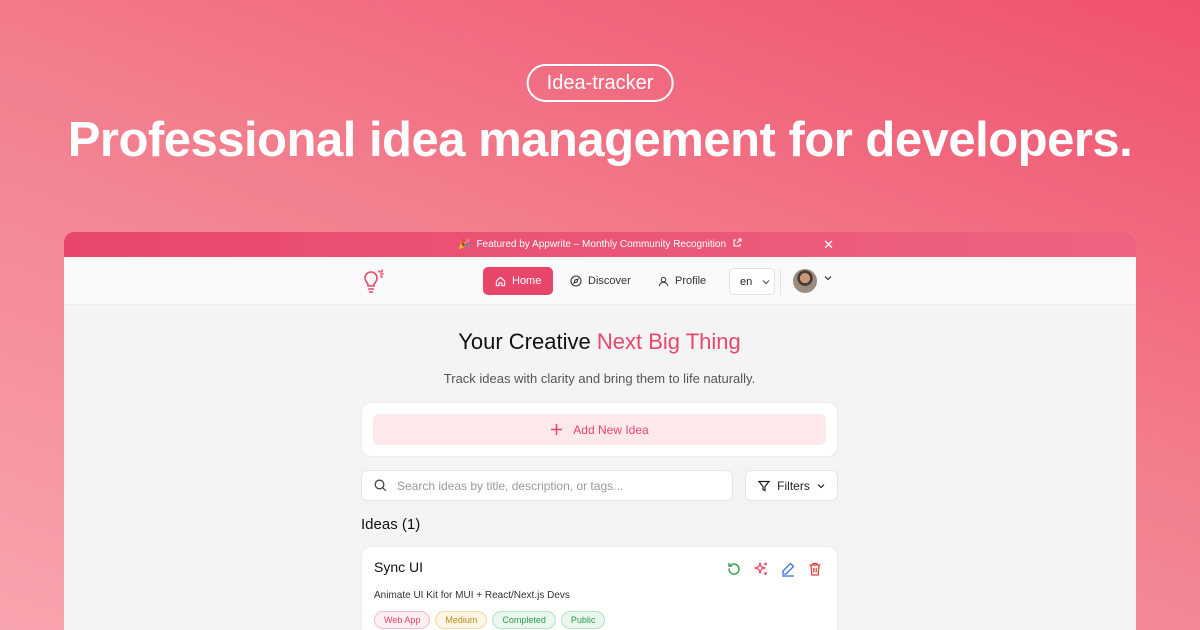 Image resolution: width=1200 pixels, height=630 pixels. I want to click on add-new-idea-button: Add New Idea, so click(599, 429).